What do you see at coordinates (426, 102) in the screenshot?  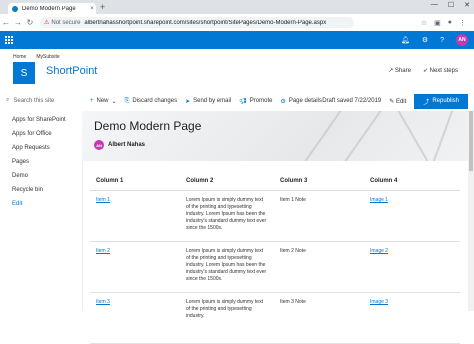 I see `republish-icon: ⤴` at bounding box center [426, 102].